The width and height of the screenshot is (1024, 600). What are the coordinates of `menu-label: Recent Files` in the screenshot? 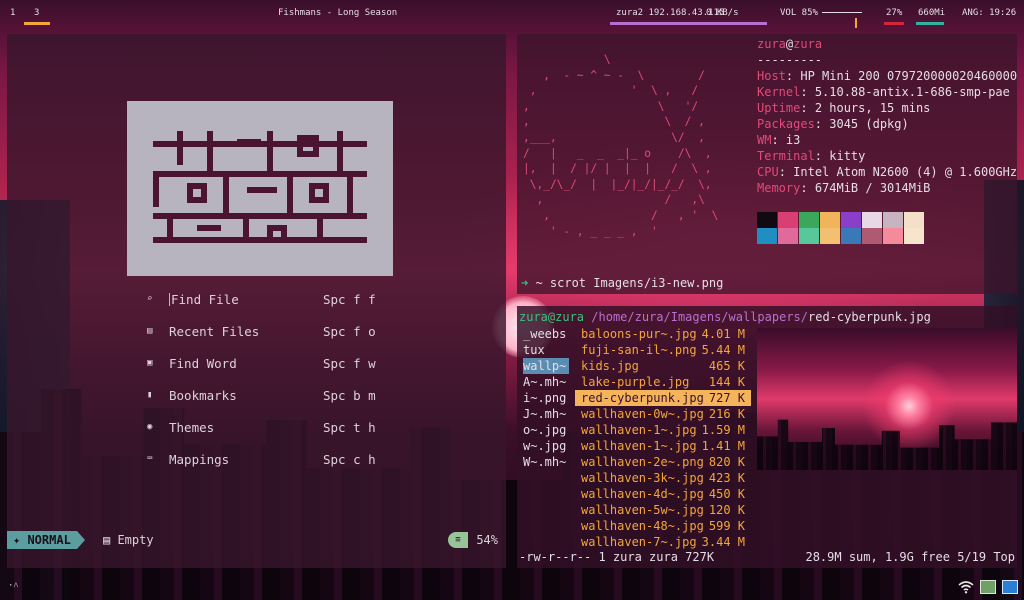 It's located at (214, 331).